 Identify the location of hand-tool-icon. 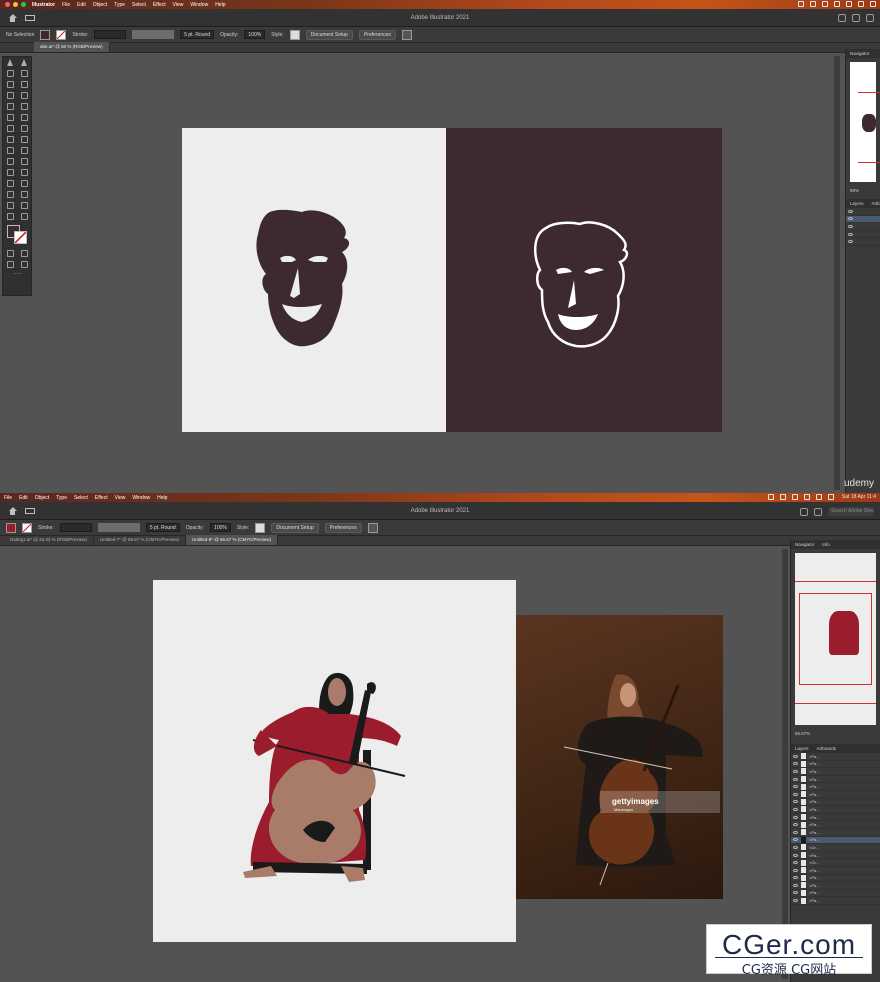
(24, 205).